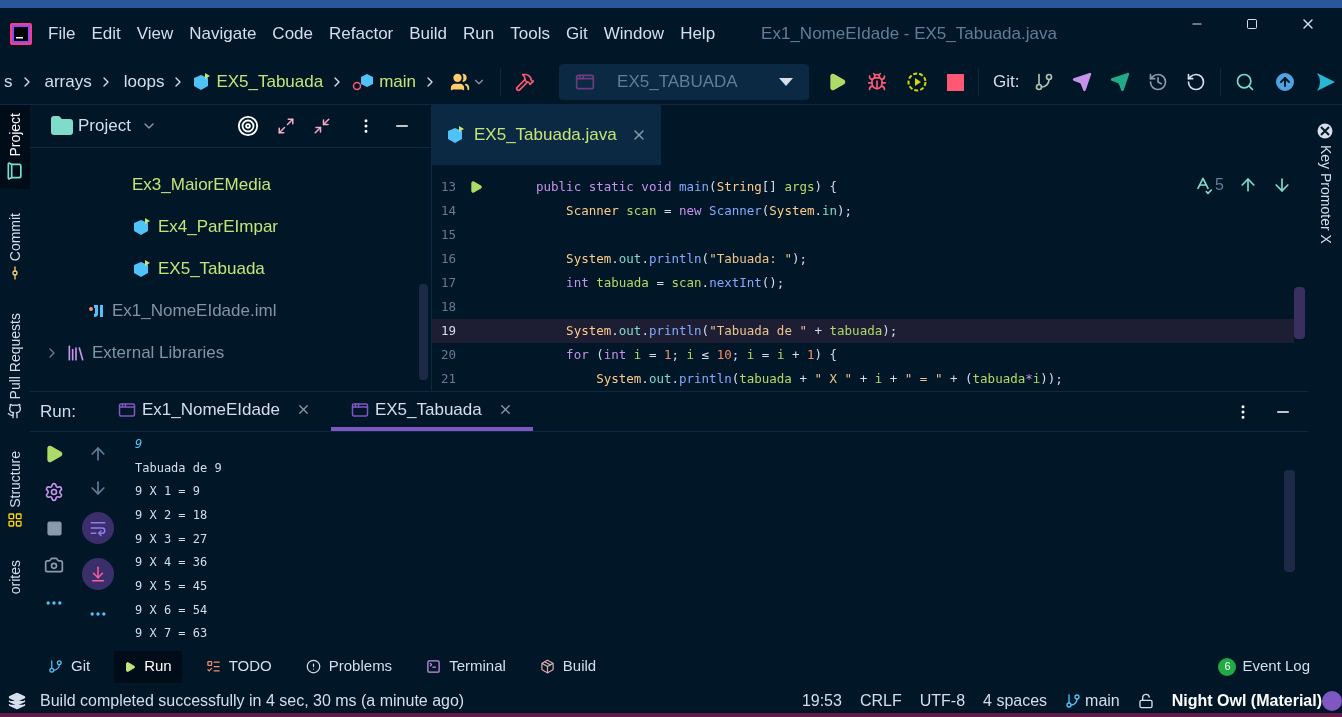 Image resolution: width=1342 pixels, height=717 pixels. I want to click on line-number: 13, so click(447, 186).